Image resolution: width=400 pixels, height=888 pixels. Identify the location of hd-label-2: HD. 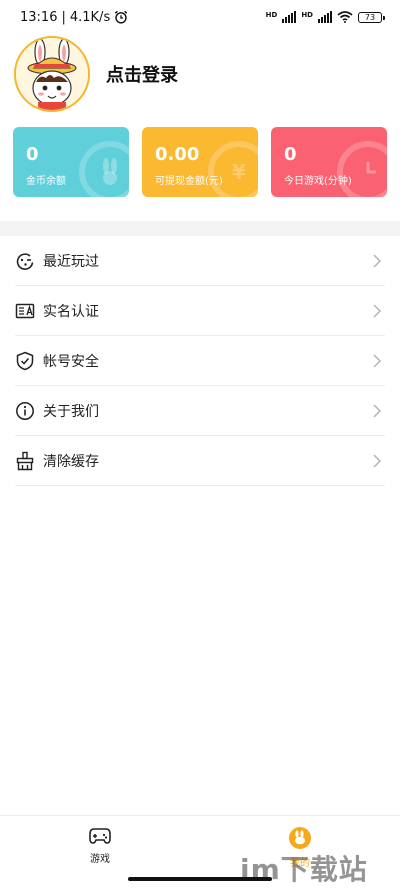
(307, 15).